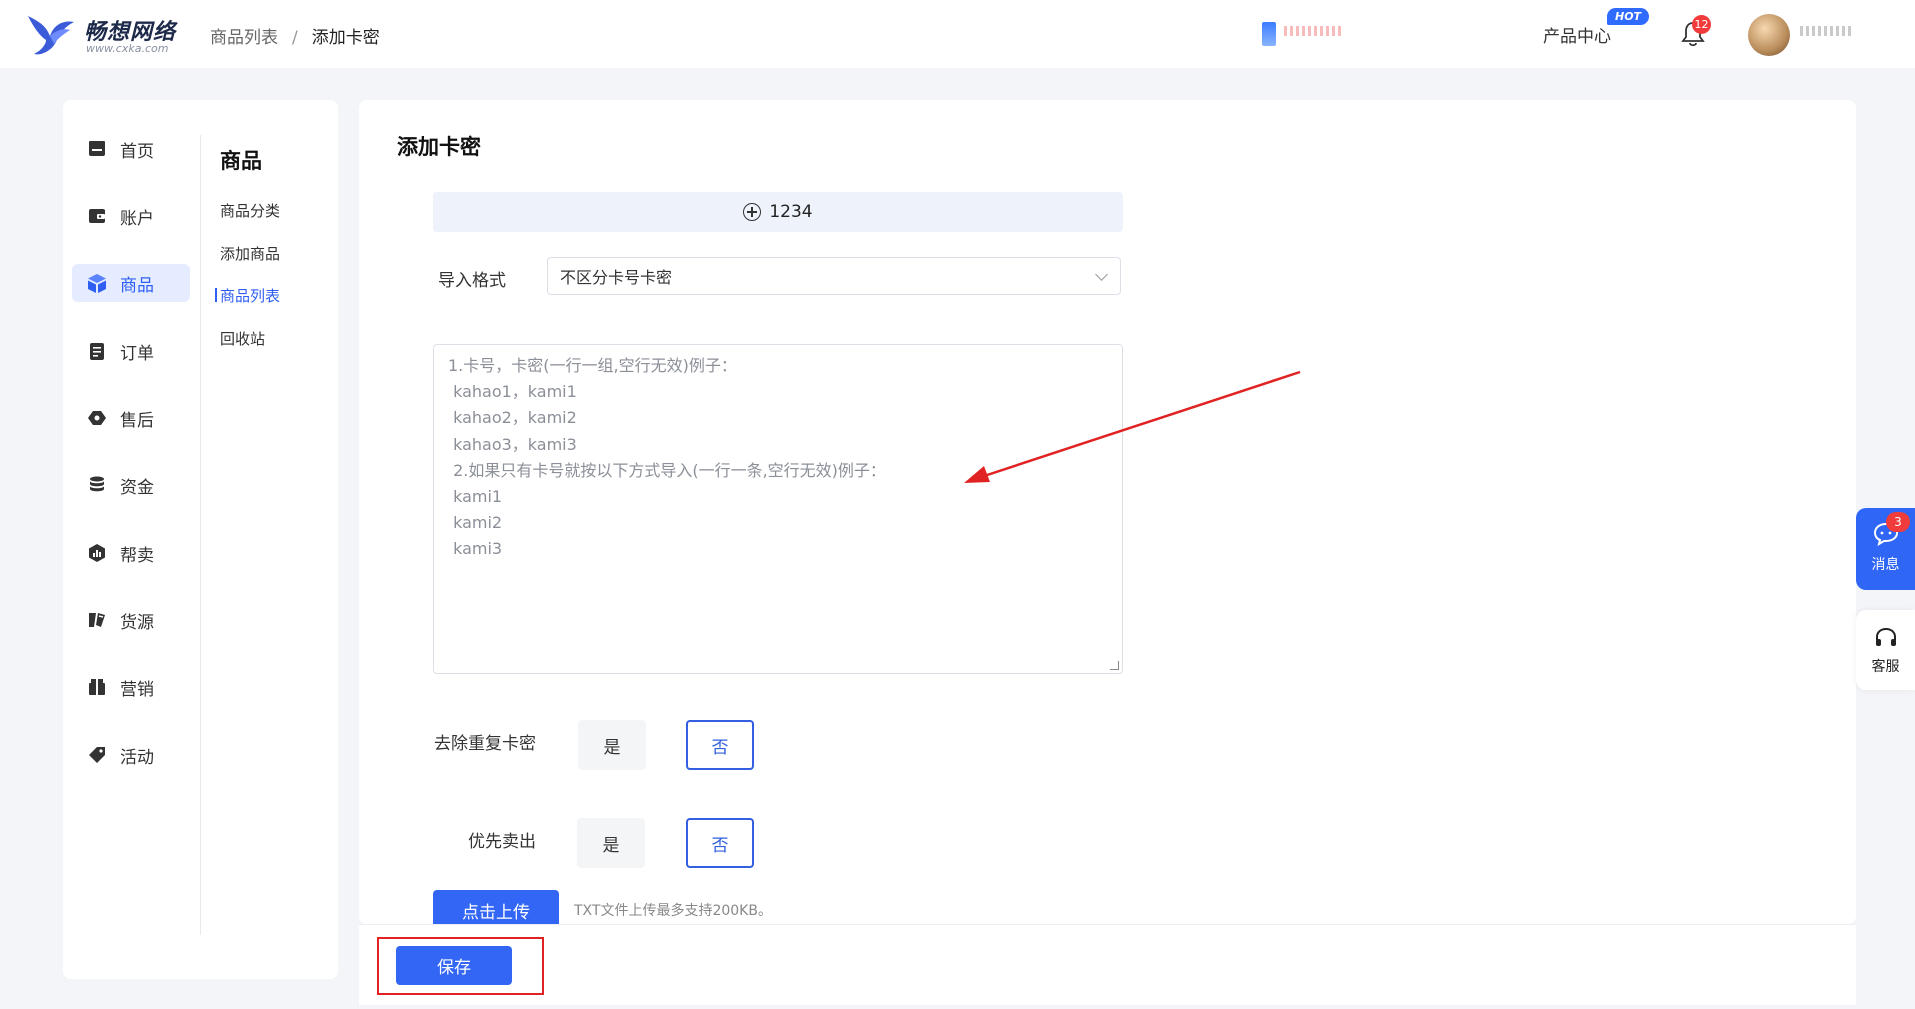 The width and height of the screenshot is (1915, 1009). Describe the element at coordinates (127, 48) in the screenshot. I see `brand-url: www.cxka.com` at that location.